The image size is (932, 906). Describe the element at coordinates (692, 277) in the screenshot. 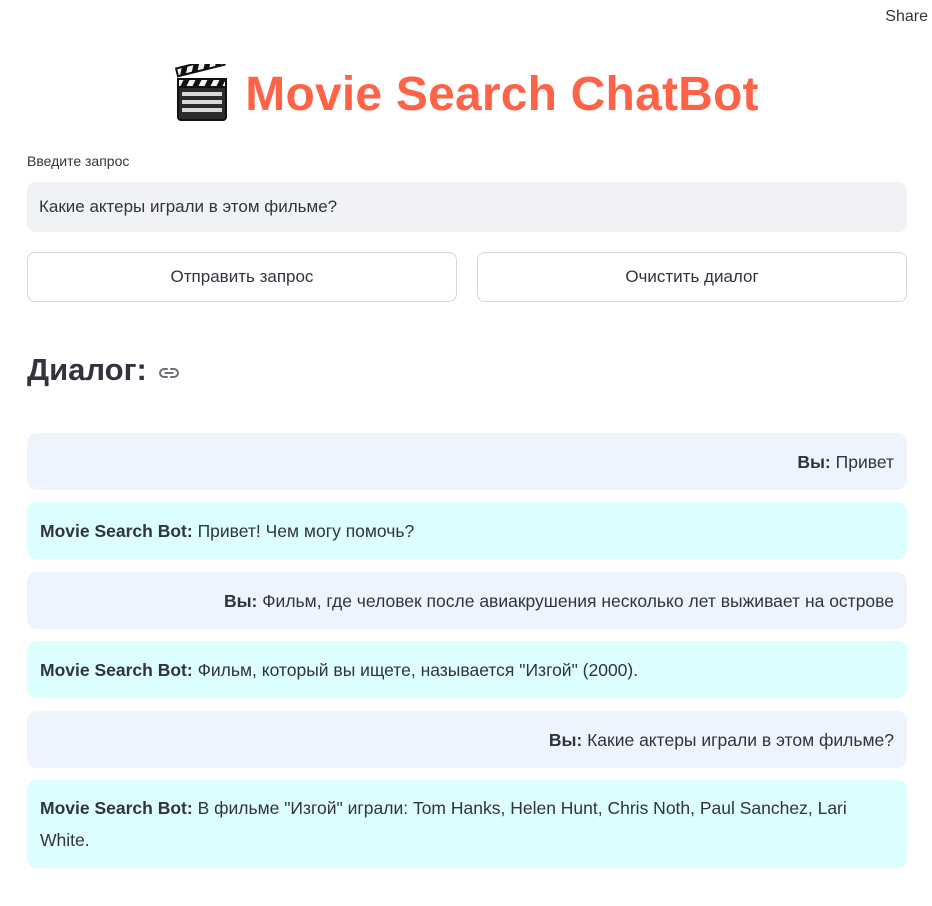

I see `clear-dialog-button: Очистить диалог` at that location.